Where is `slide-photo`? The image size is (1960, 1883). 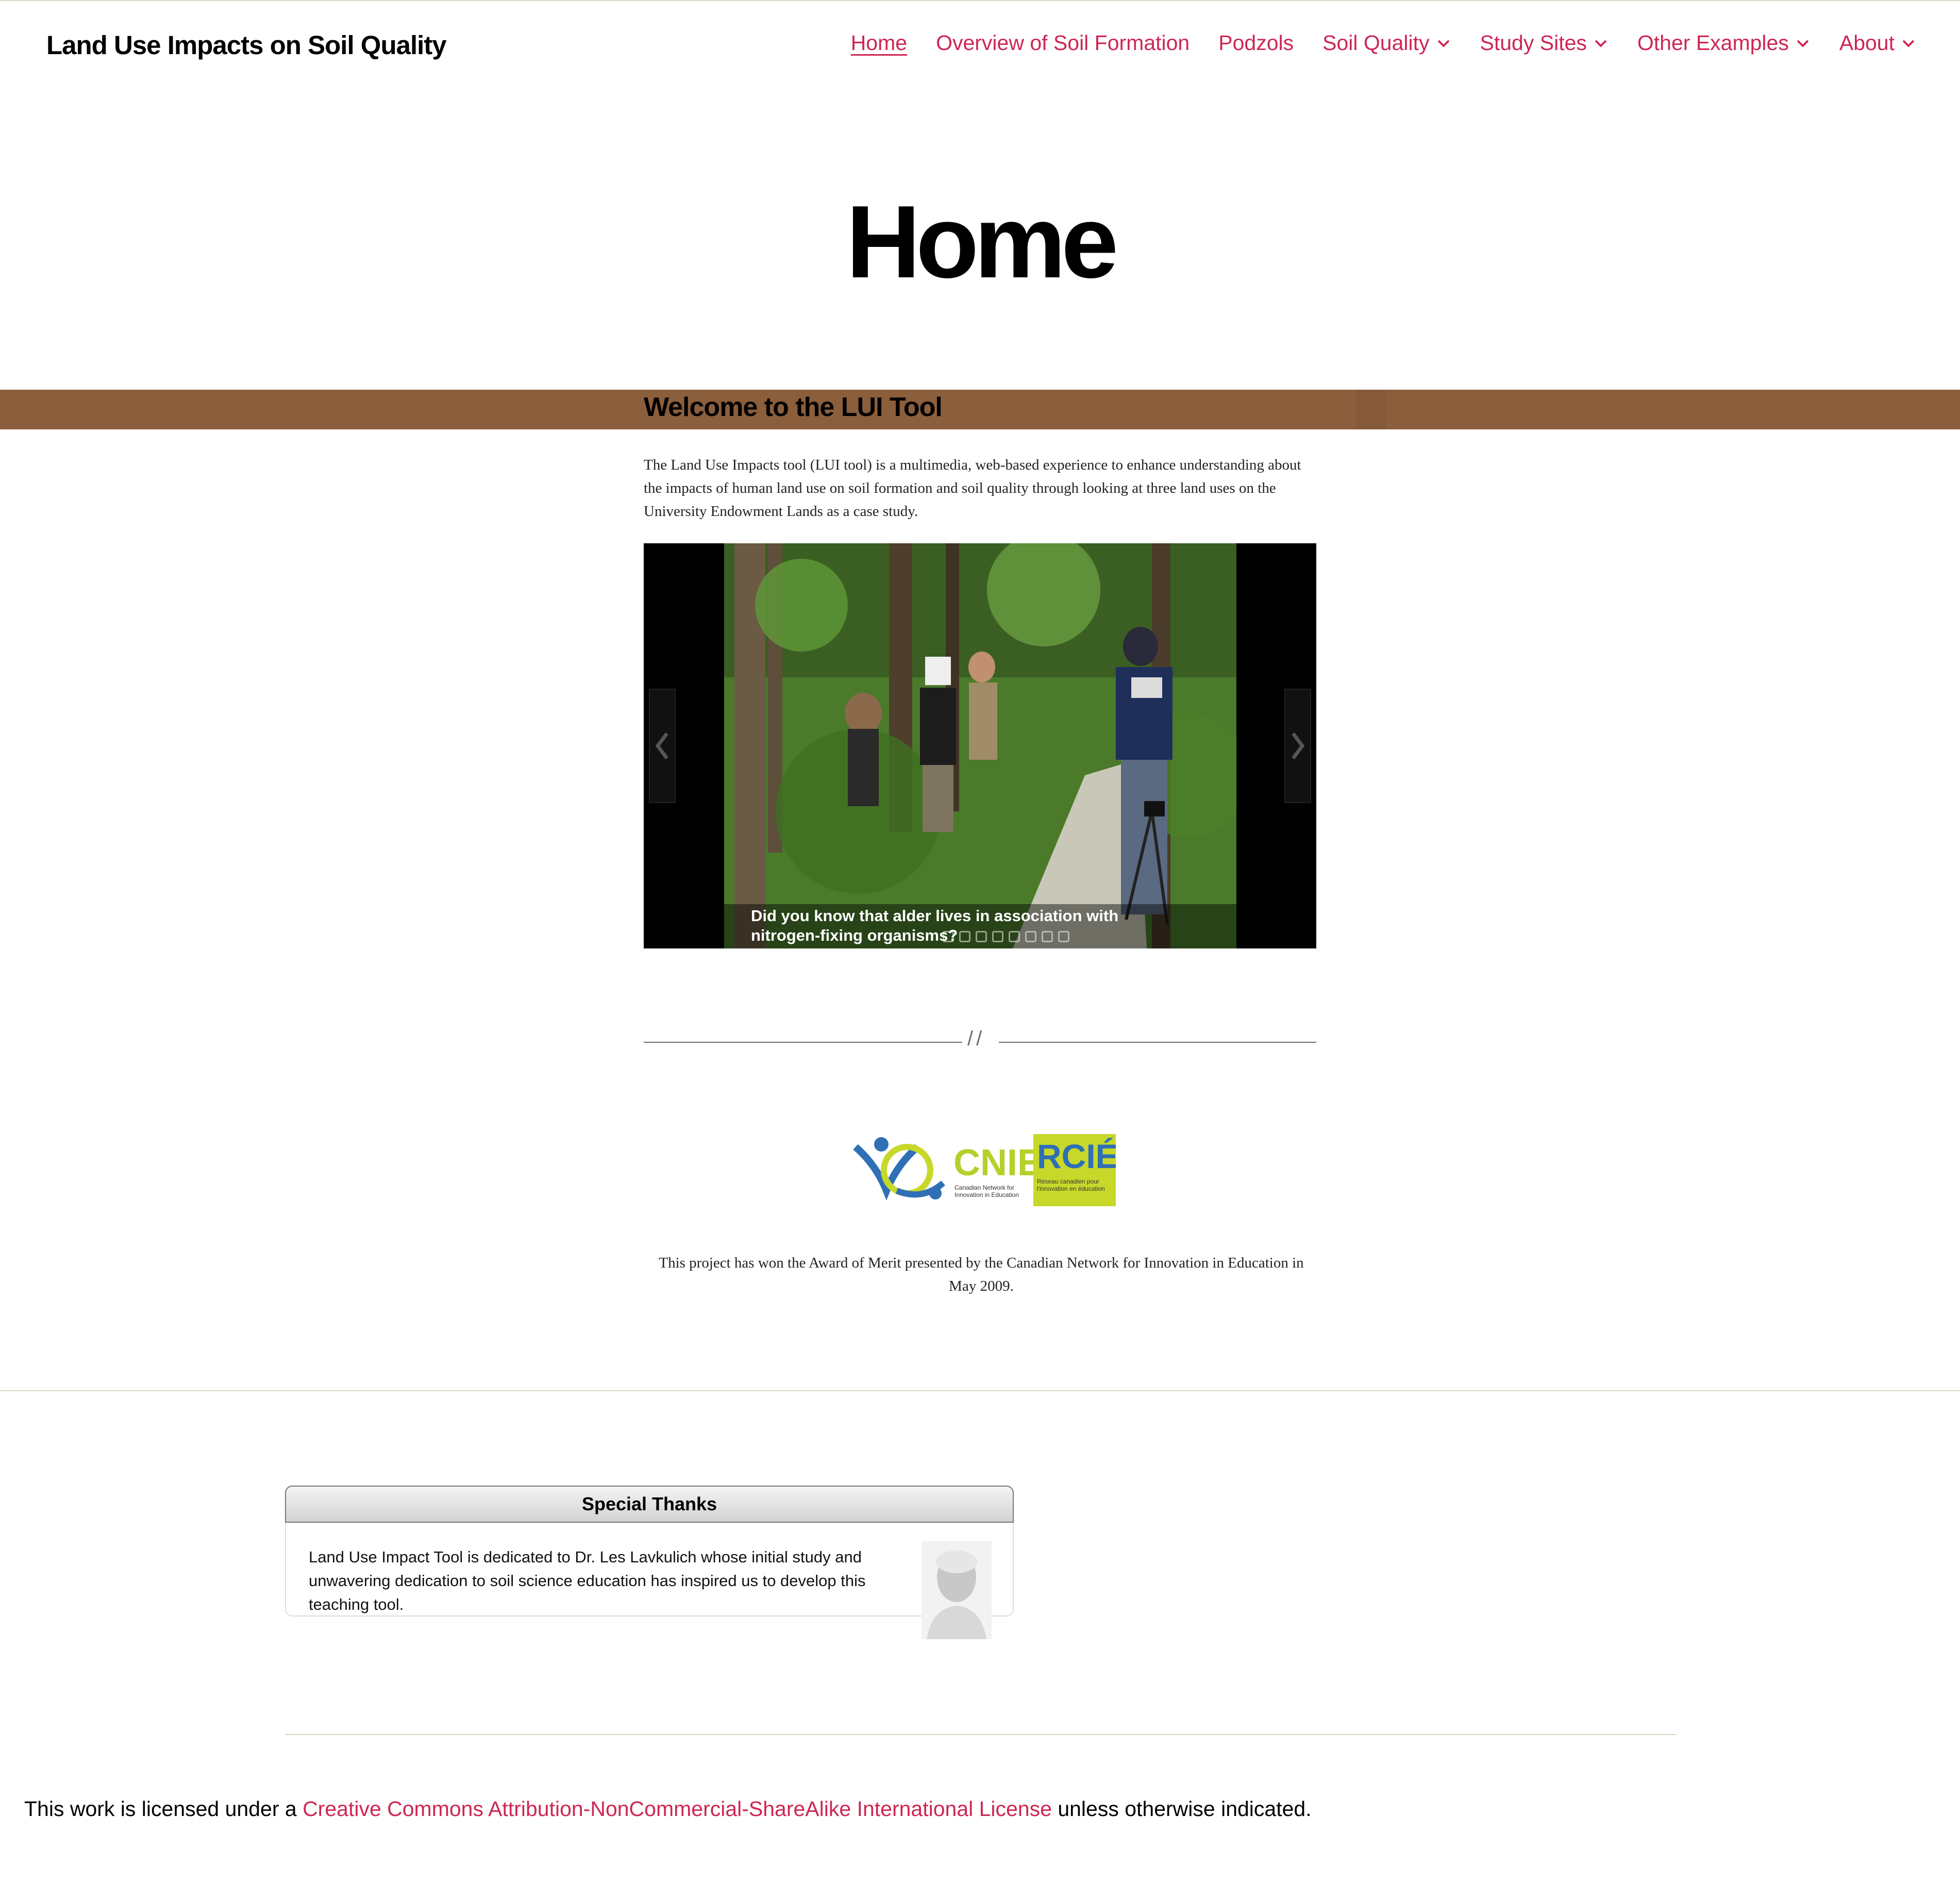
slide-photo is located at coordinates (980, 745).